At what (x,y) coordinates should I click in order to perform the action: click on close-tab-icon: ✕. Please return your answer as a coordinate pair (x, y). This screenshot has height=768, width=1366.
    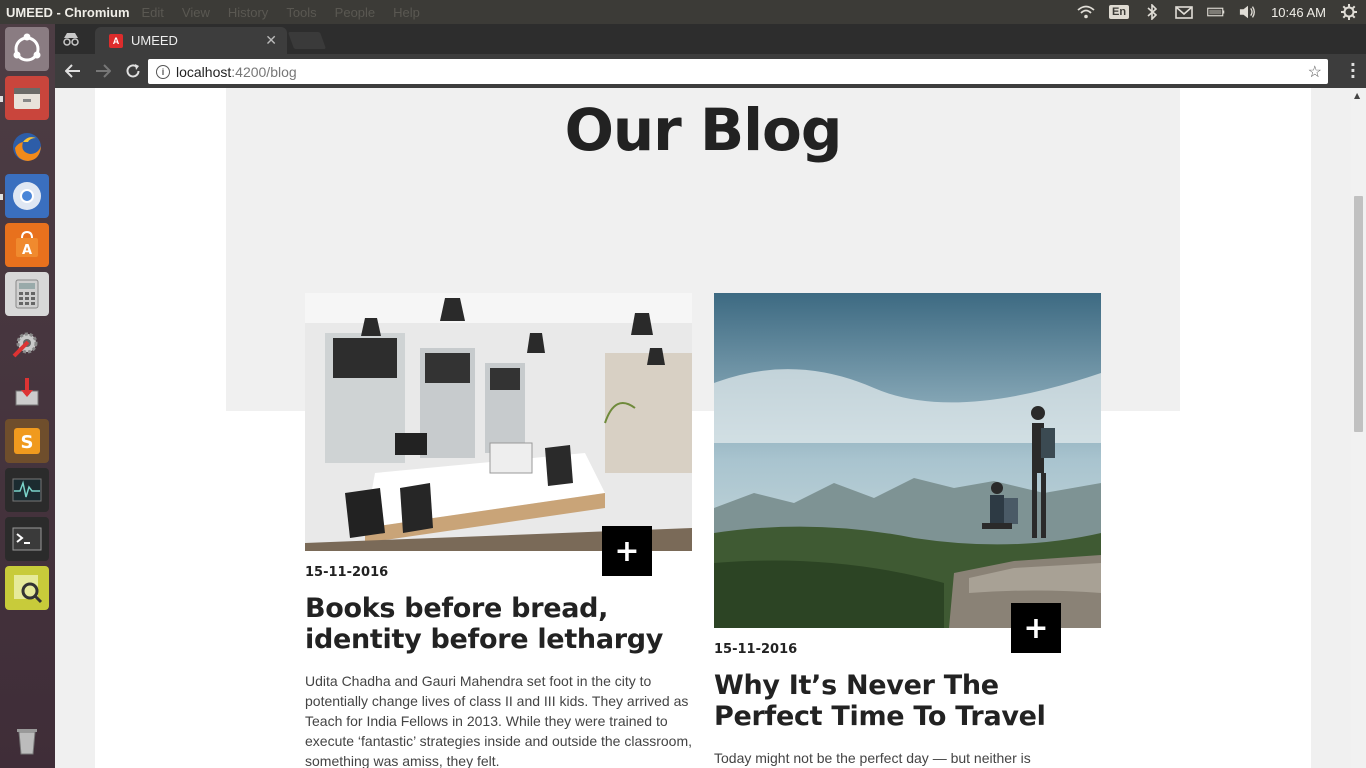
    Looking at the image, I should click on (271, 40).